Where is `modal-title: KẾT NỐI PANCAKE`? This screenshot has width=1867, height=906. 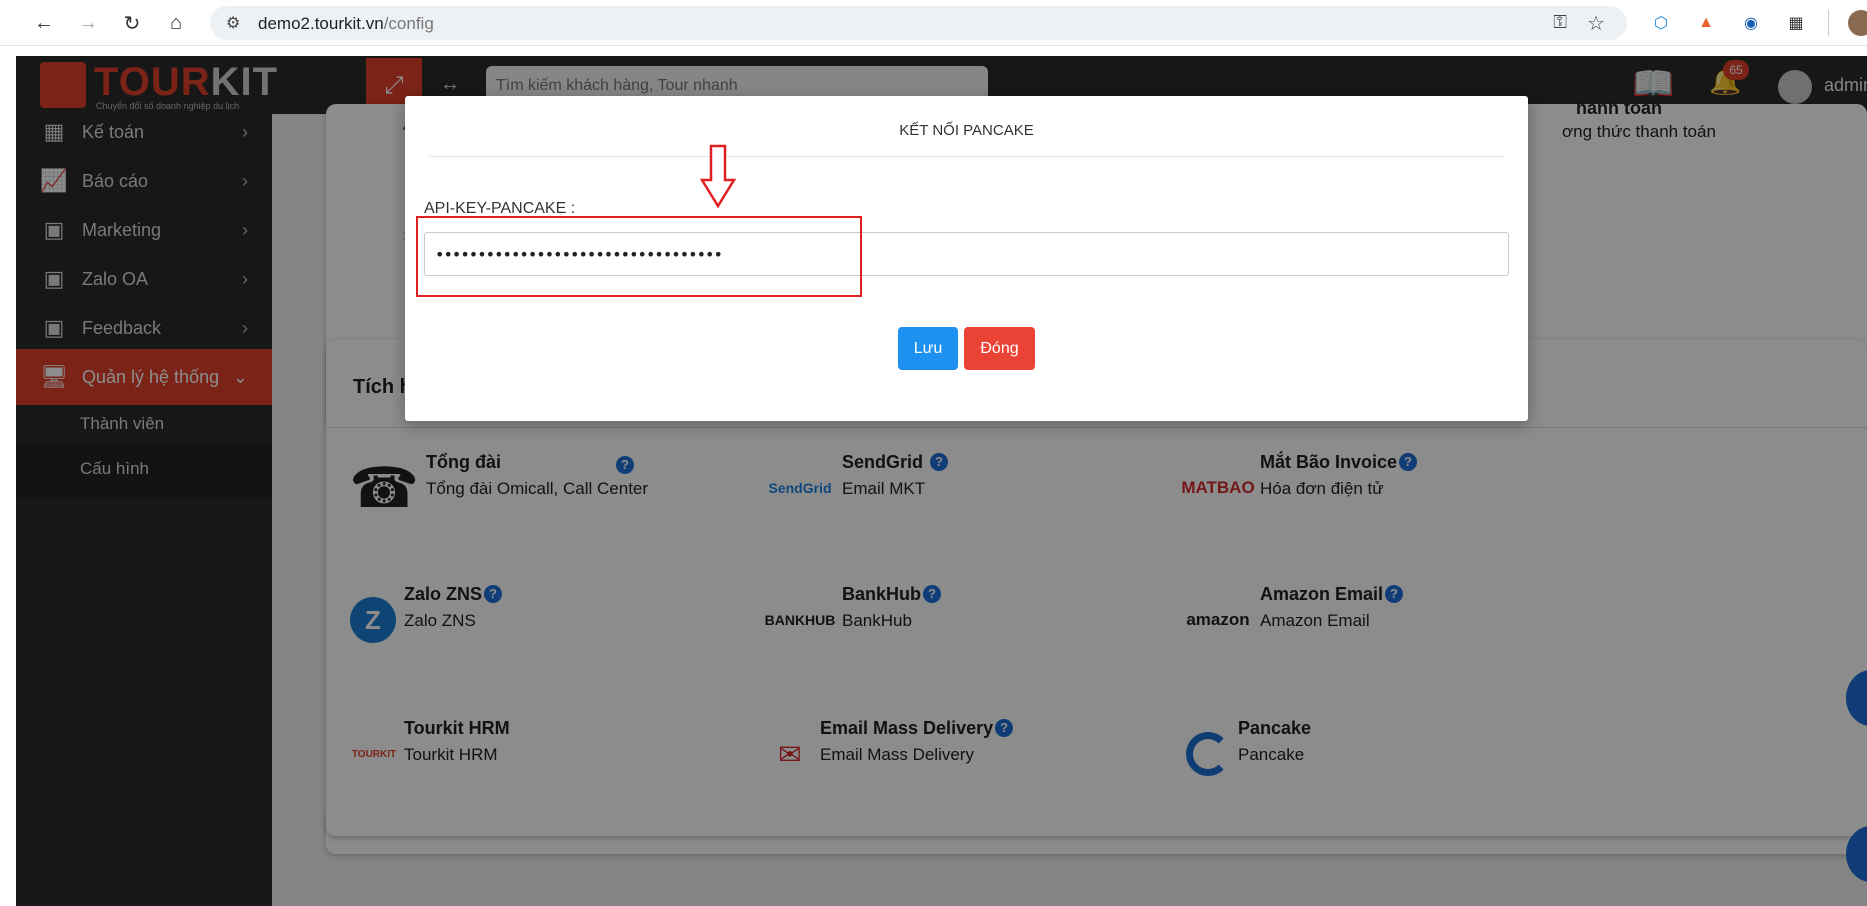 modal-title: KẾT NỐI PANCAKE is located at coordinates (966, 130).